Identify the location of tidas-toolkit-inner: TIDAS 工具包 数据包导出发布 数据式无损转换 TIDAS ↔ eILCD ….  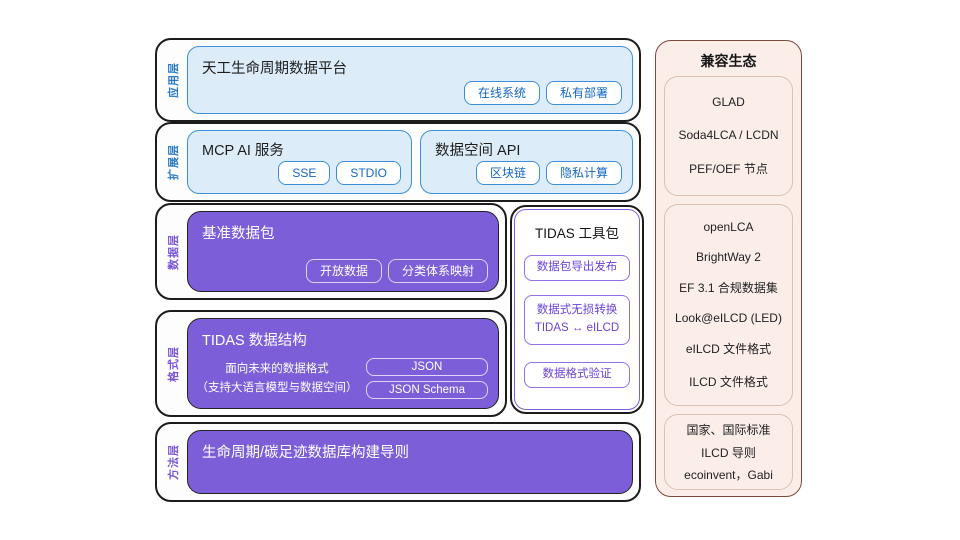
(577, 309).